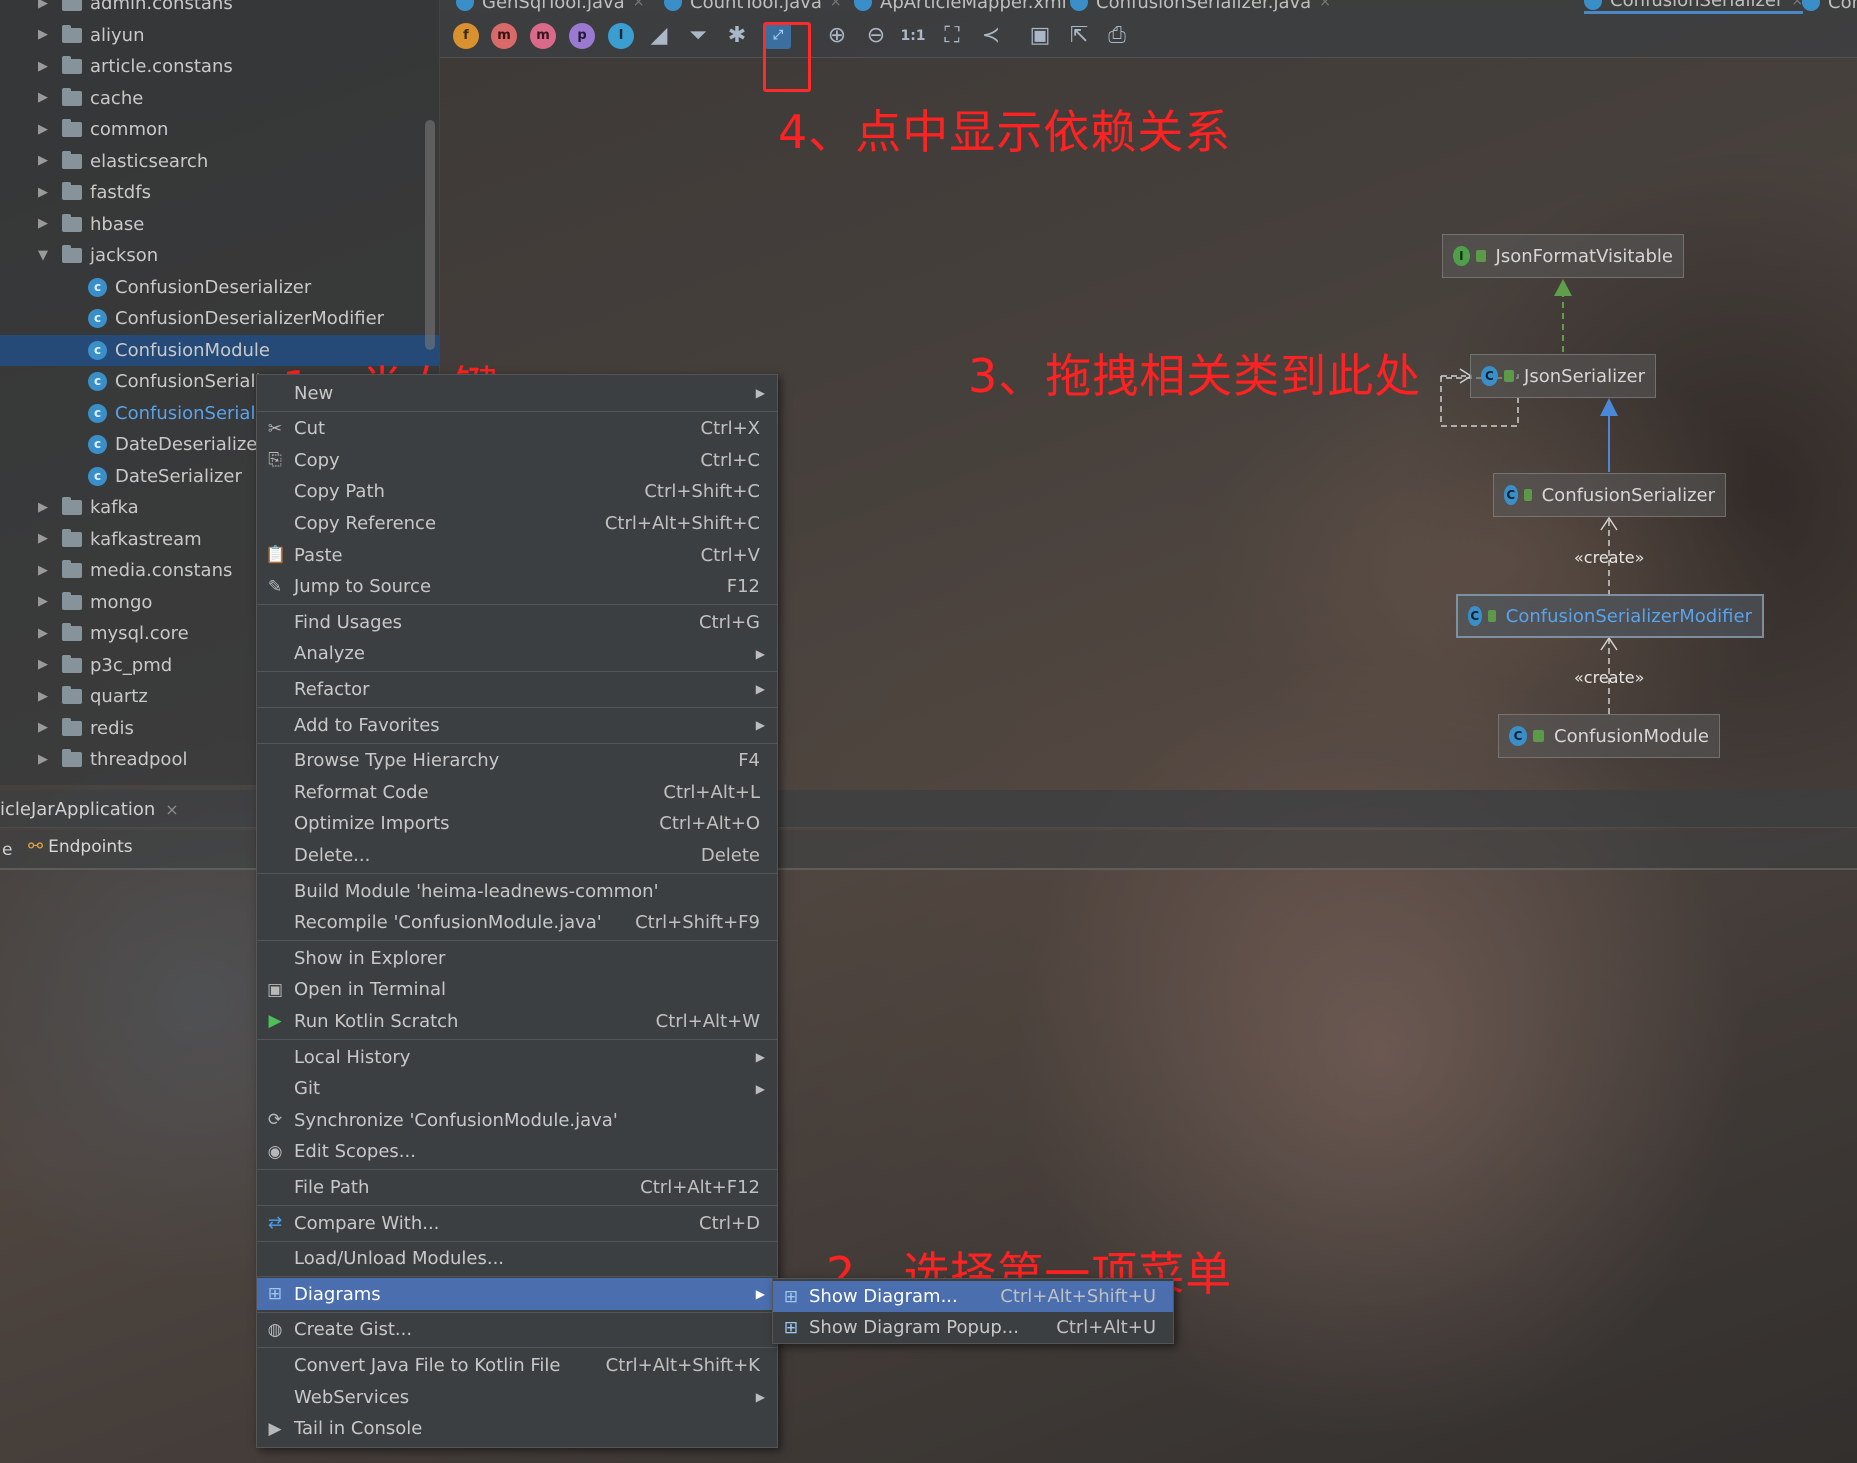 This screenshot has width=1857, height=1463. I want to click on menu-item-analyze: Analyze ▶, so click(517, 654).